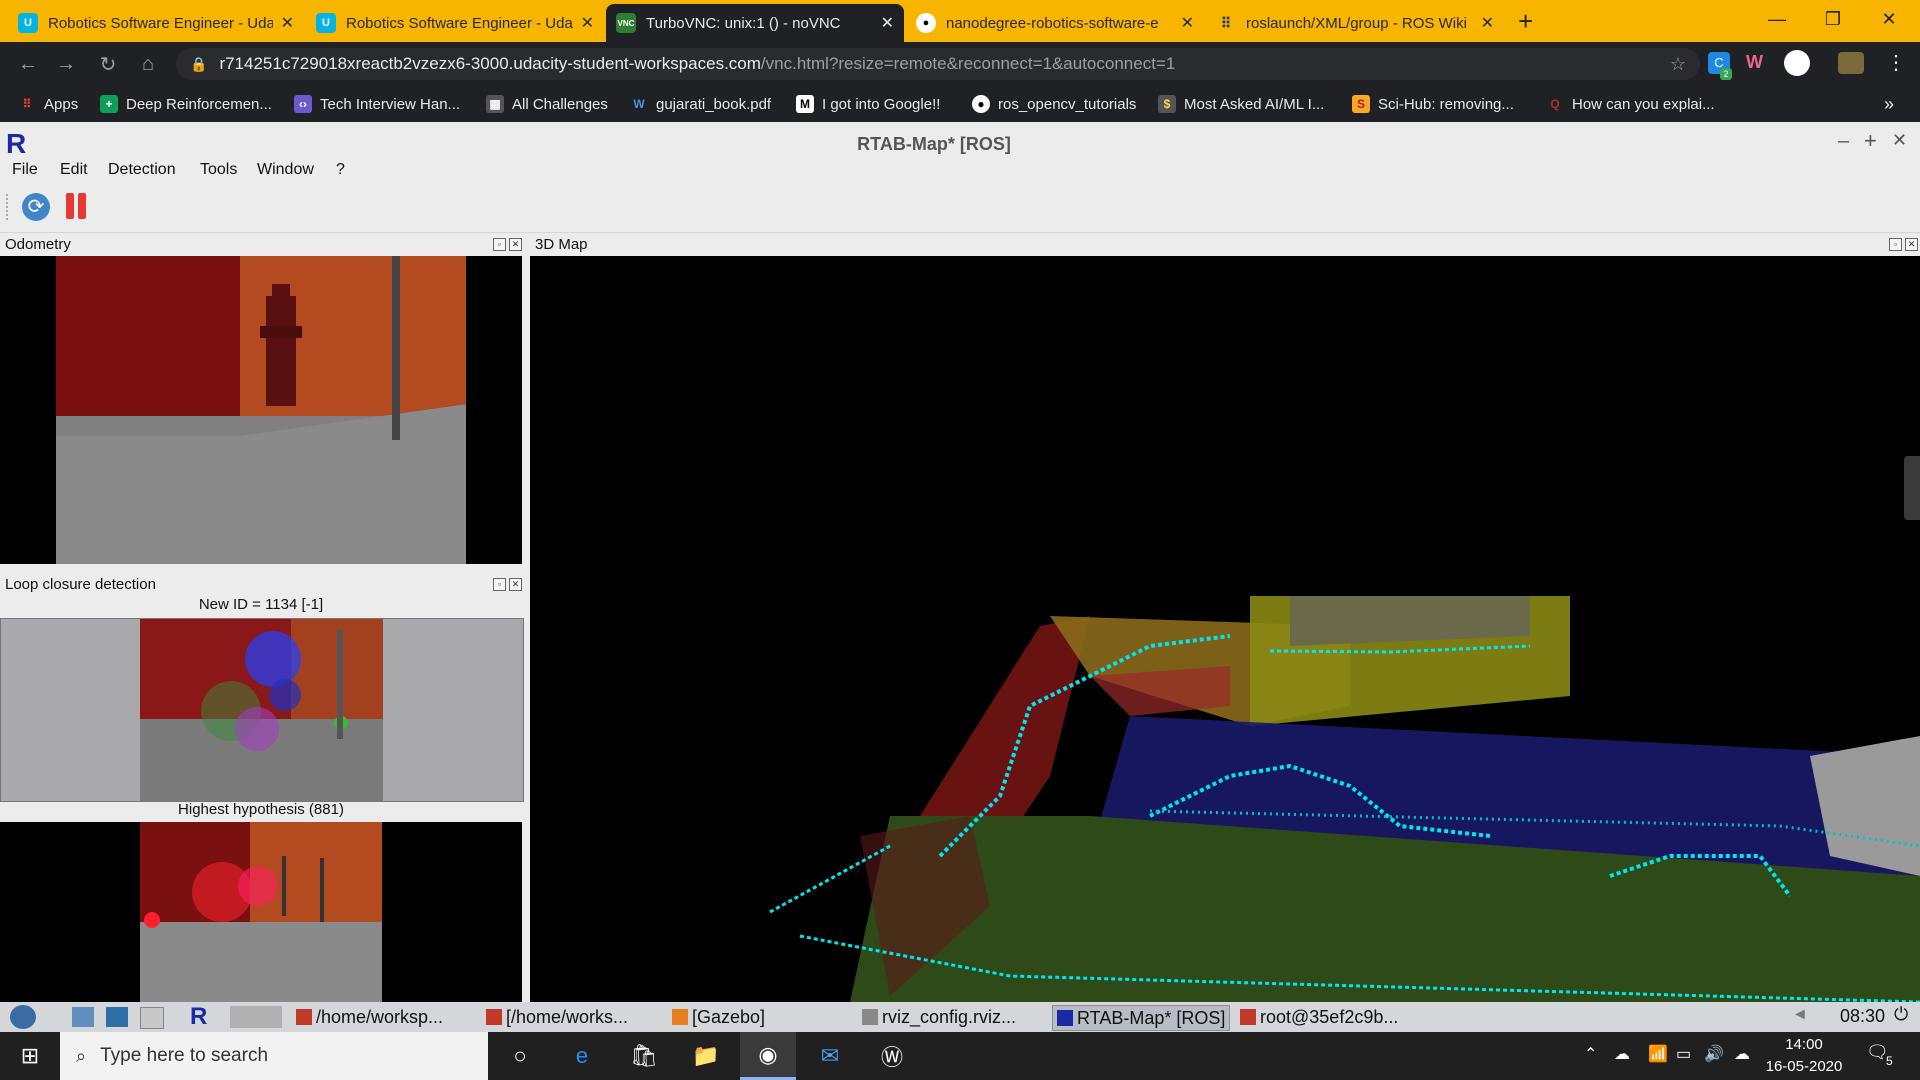  Describe the element at coordinates (1678, 64) in the screenshot. I see `star-icon: ☆` at that location.